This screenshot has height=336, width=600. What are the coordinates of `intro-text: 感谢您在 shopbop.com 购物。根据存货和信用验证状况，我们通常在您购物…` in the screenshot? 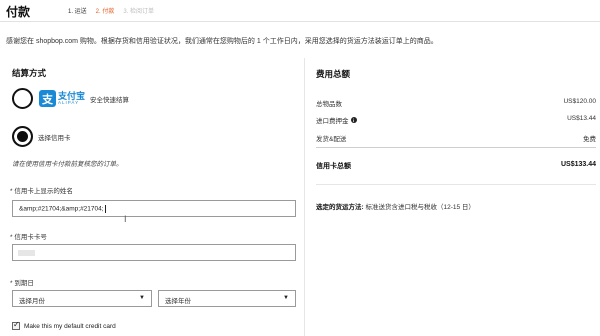 It's located at (222, 41).